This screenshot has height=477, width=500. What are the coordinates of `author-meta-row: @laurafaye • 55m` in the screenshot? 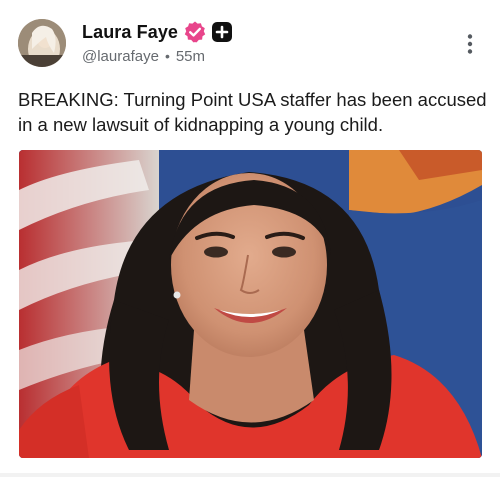 It's located at (143, 56).